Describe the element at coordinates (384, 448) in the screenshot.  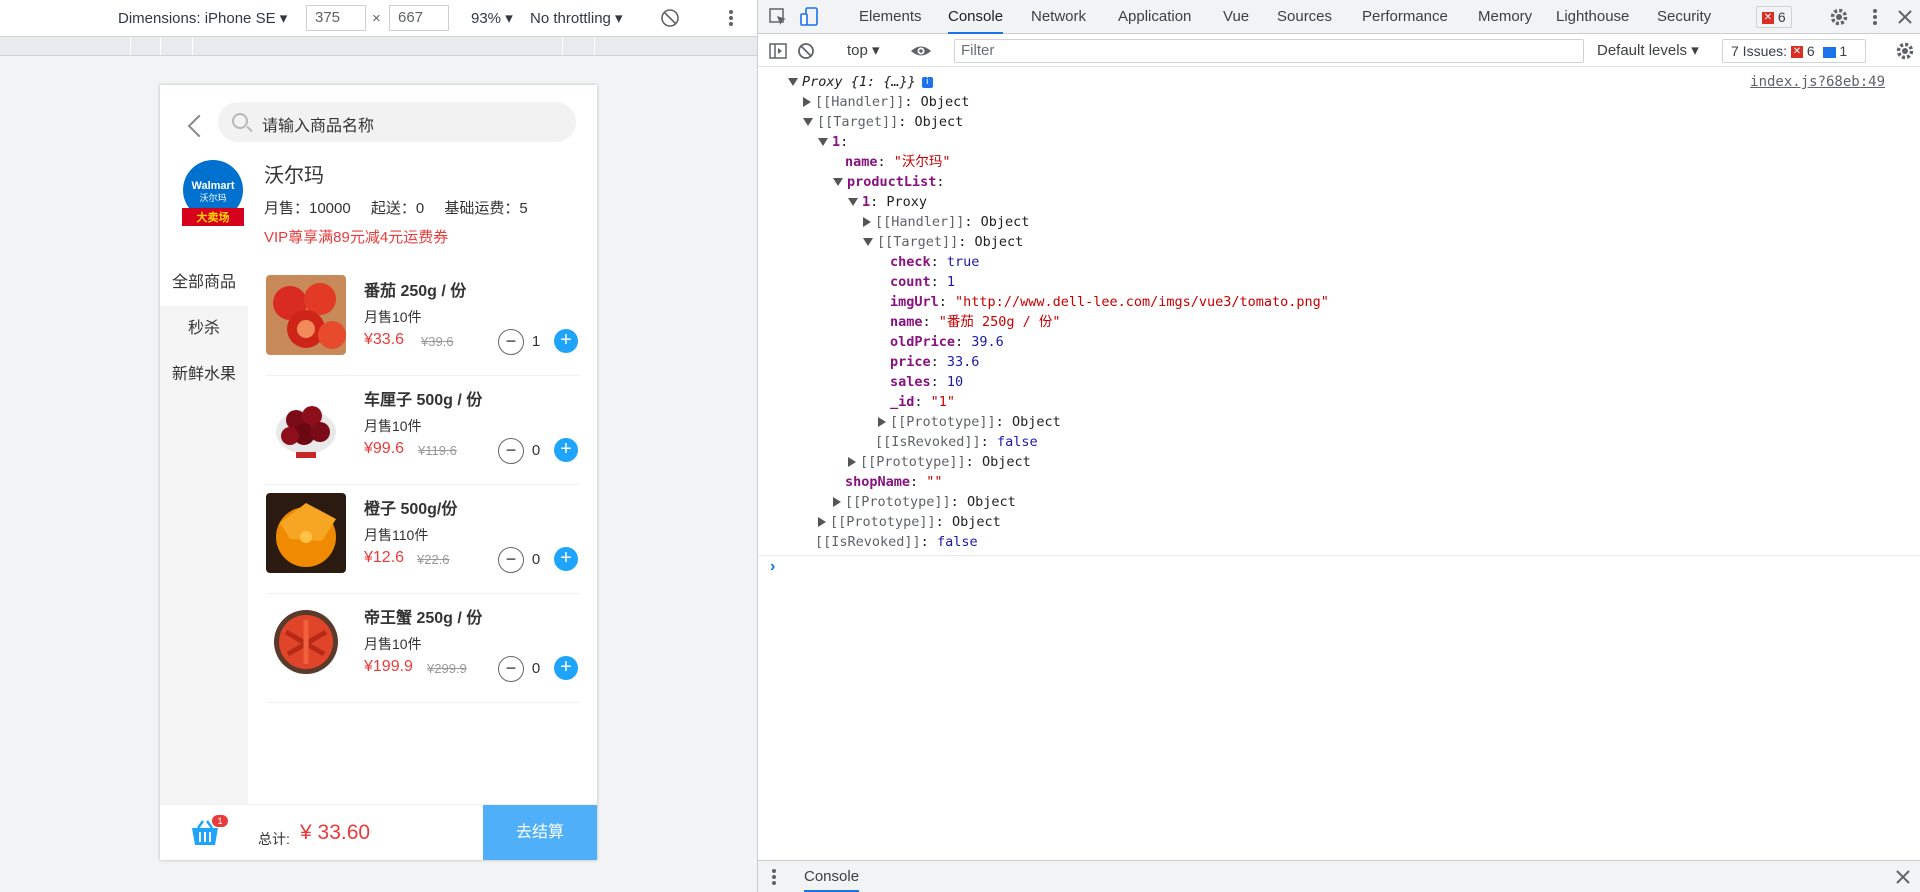
I see `product-price: ¥99.6` at that location.